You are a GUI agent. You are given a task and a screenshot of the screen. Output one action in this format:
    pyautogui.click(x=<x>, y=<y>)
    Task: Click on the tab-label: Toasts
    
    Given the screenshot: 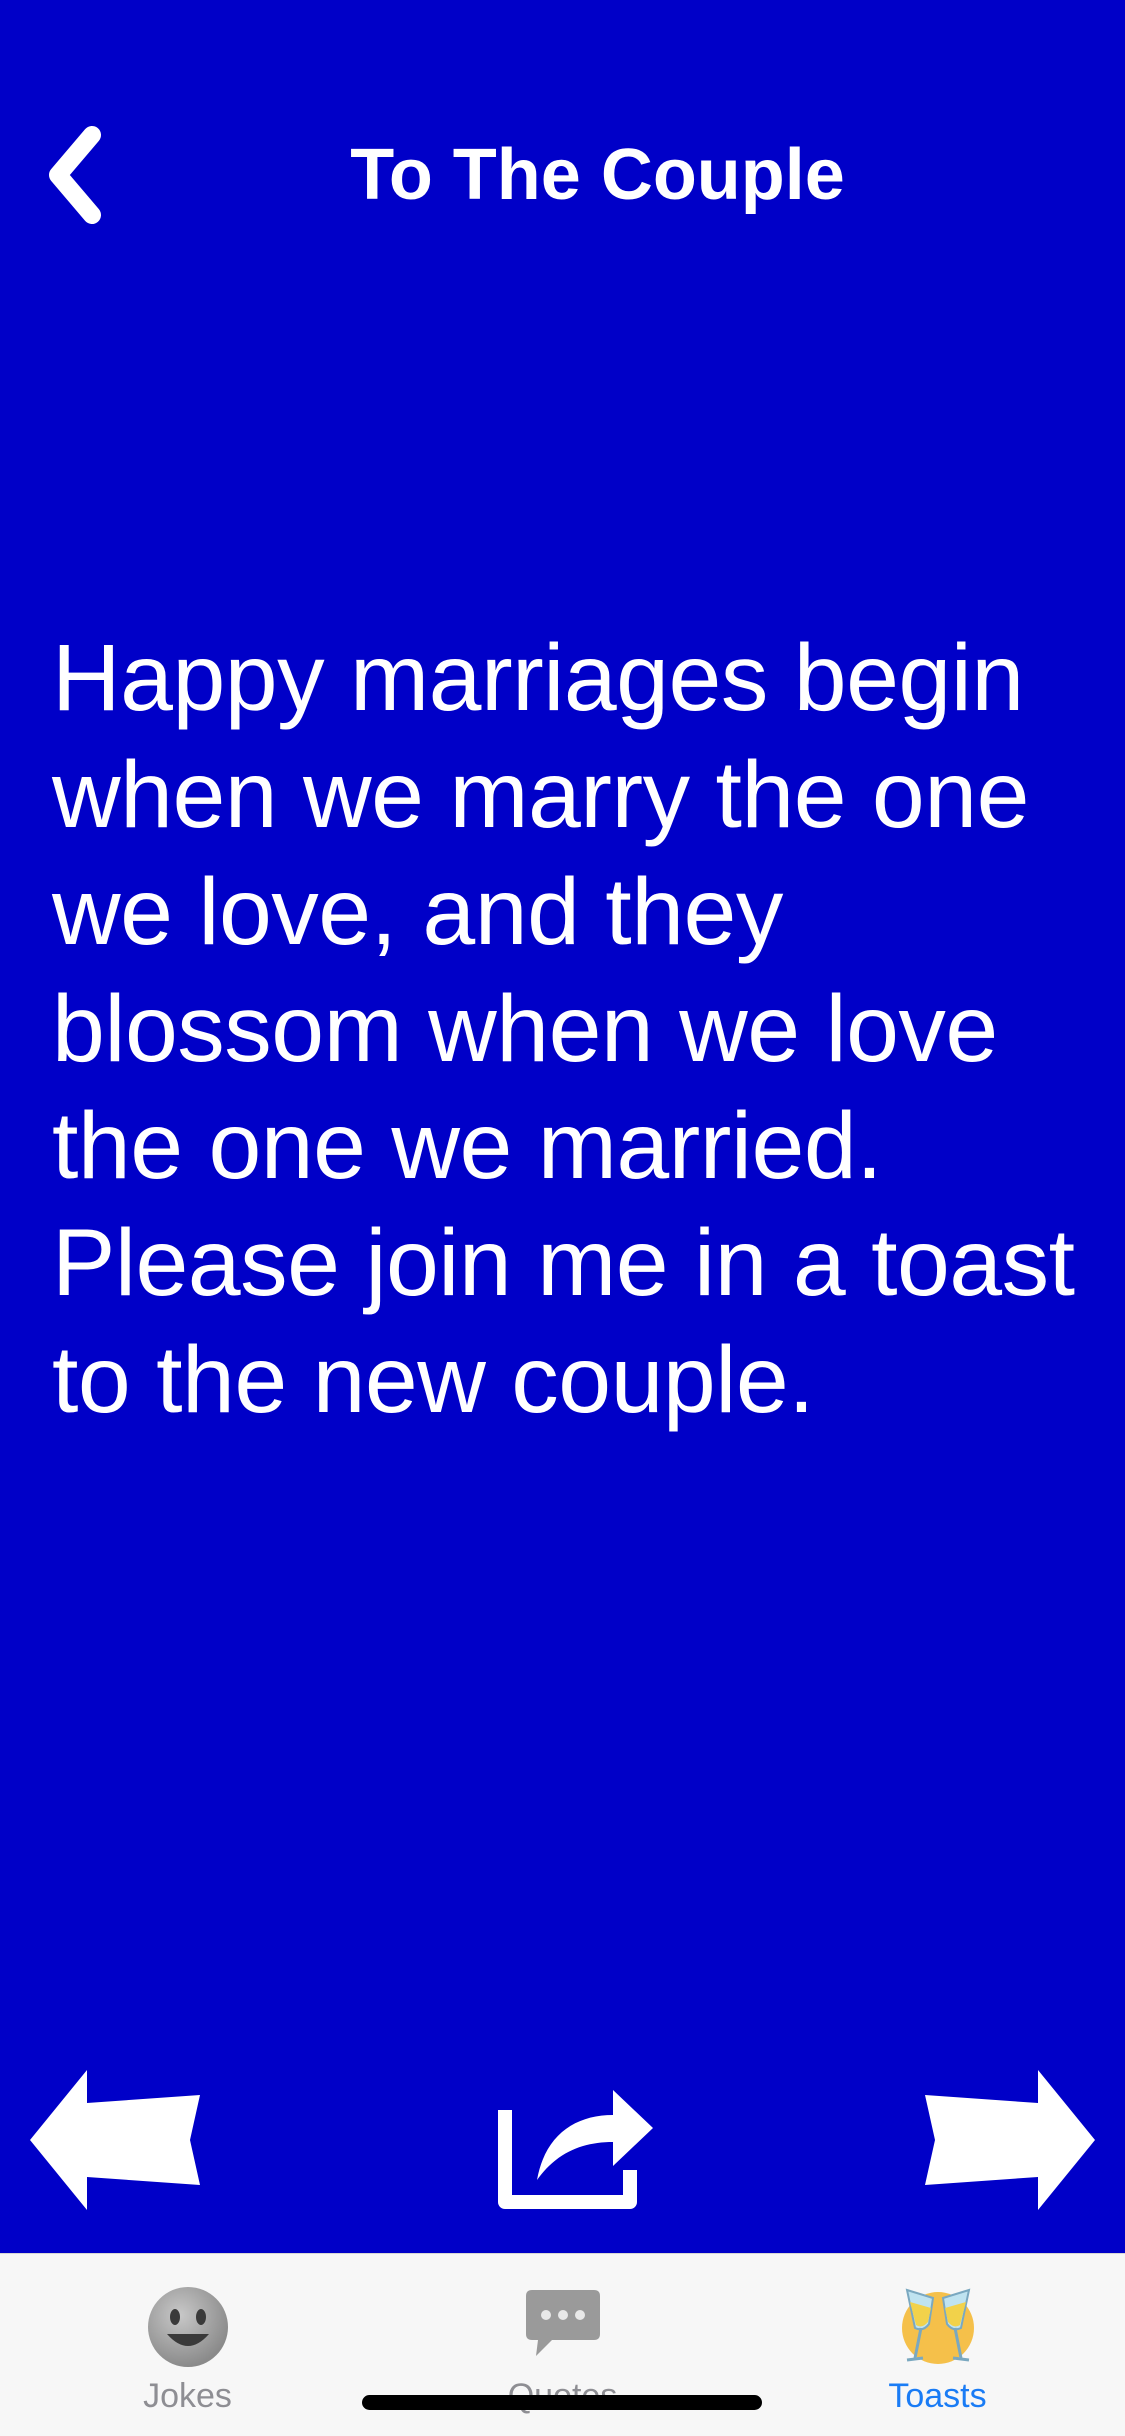 What is the action you would take?
    pyautogui.click(x=937, y=2396)
    